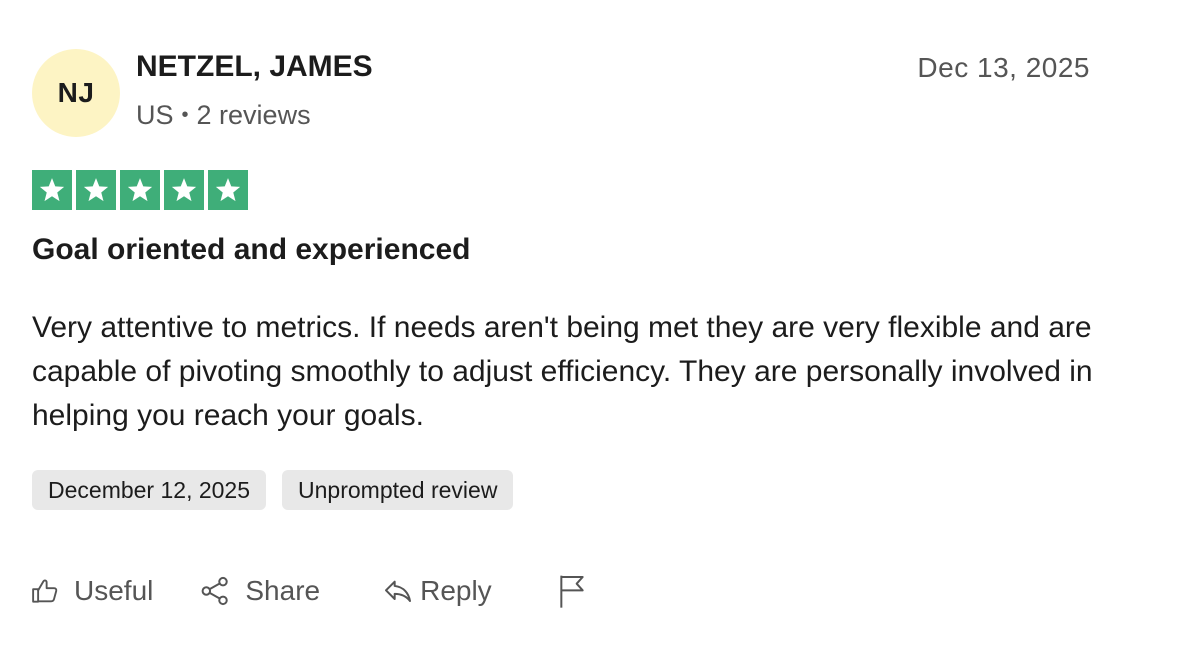  Describe the element at coordinates (155, 115) in the screenshot. I see `reviewer-country: US` at that location.